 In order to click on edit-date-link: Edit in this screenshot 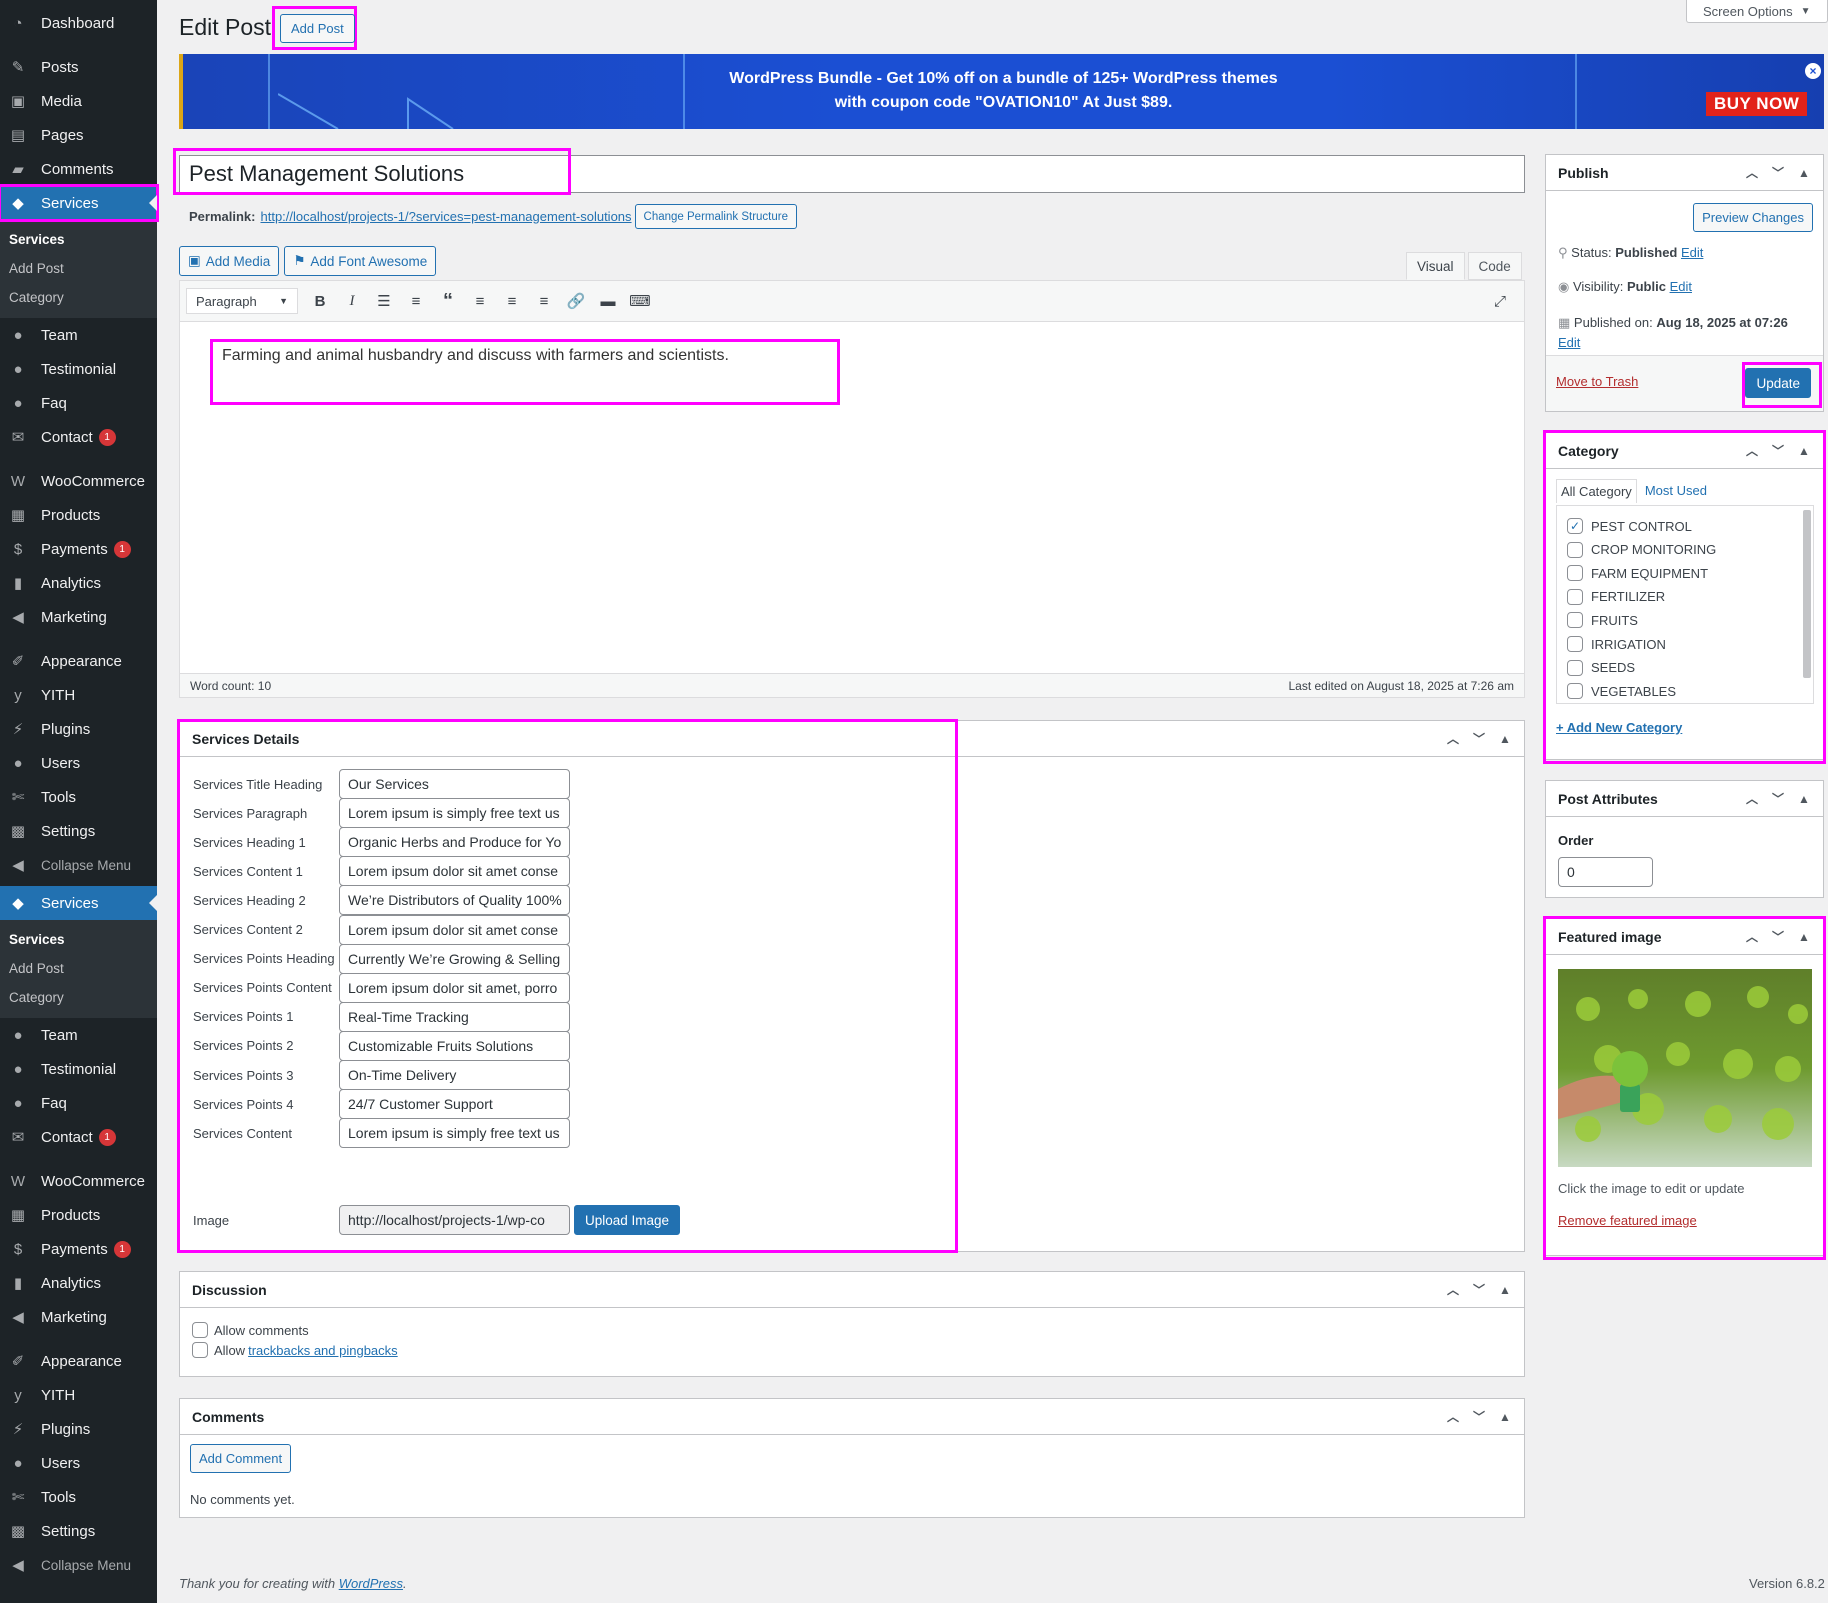, I will do `click(1569, 342)`.